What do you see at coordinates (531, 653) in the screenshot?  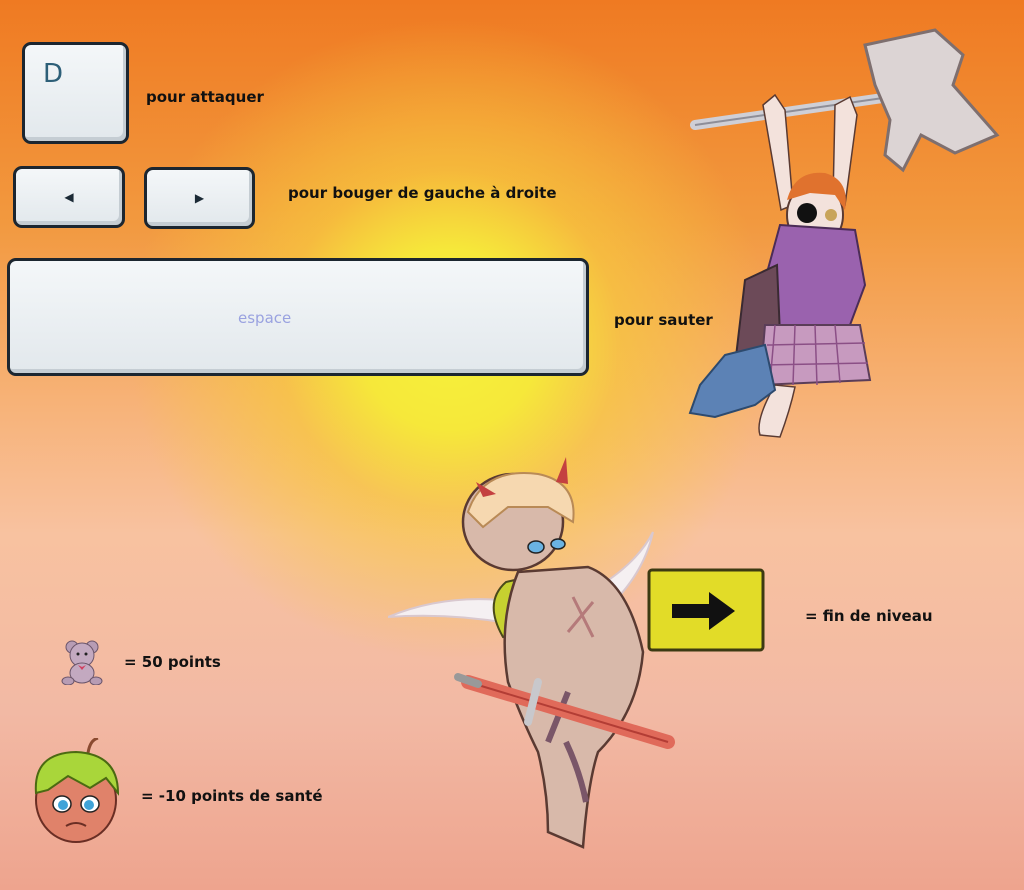 I see `cherub-demon-character` at bounding box center [531, 653].